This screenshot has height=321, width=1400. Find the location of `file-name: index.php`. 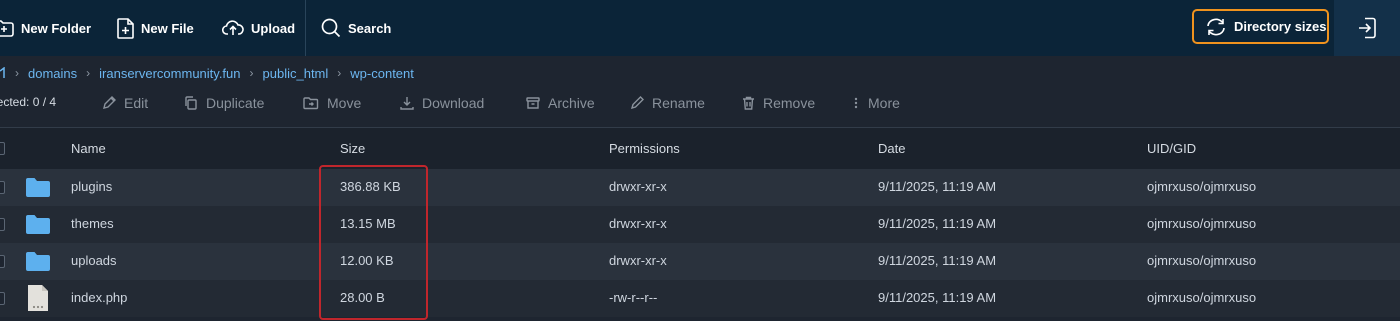

file-name: index.php is located at coordinates (99, 297).